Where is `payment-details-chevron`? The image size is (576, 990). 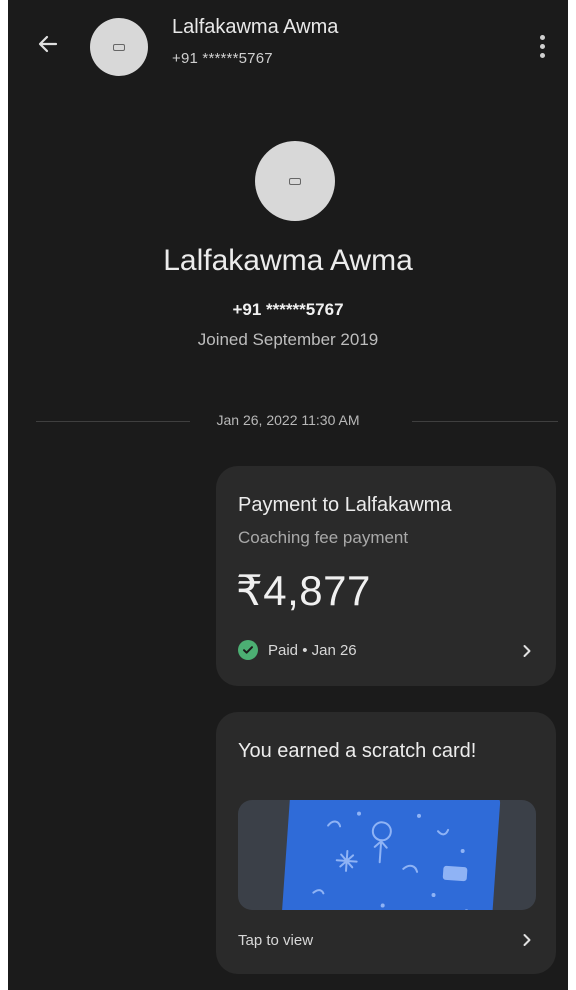 payment-details-chevron is located at coordinates (527, 651).